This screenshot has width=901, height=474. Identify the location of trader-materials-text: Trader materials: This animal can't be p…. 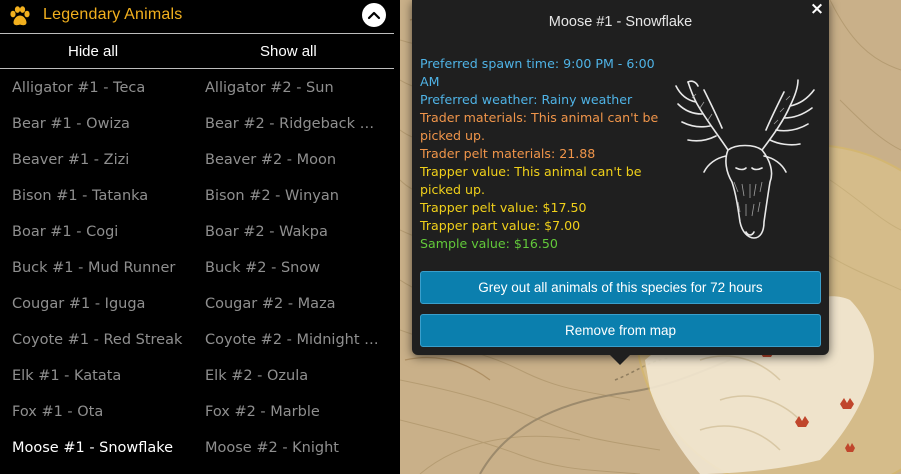
(539, 126).